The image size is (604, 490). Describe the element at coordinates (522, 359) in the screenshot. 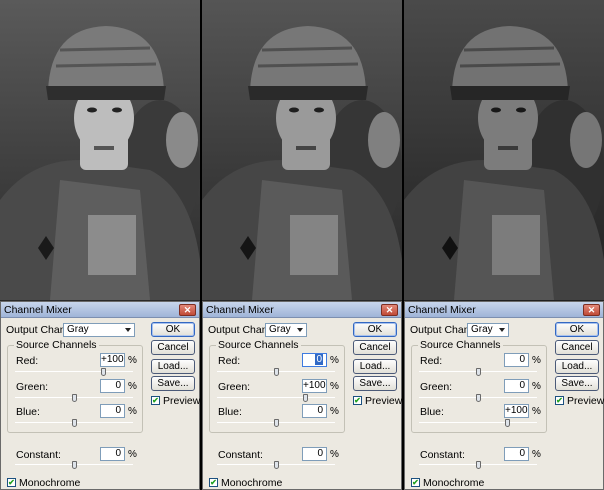

I see `red-value: 0` at that location.